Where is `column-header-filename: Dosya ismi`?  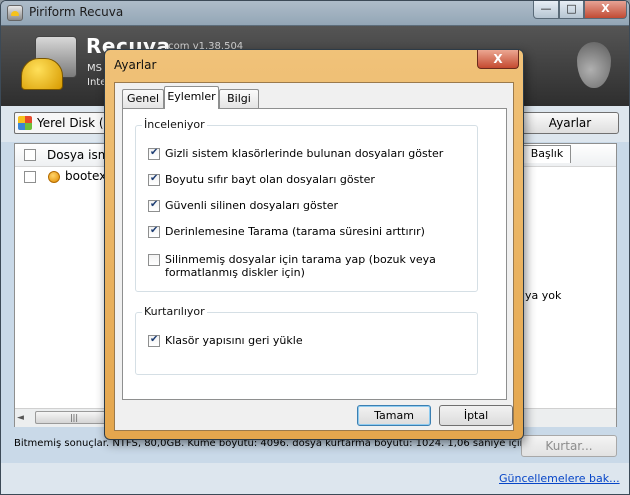
column-header-filename: Dosya ismi is located at coordinates (80, 155).